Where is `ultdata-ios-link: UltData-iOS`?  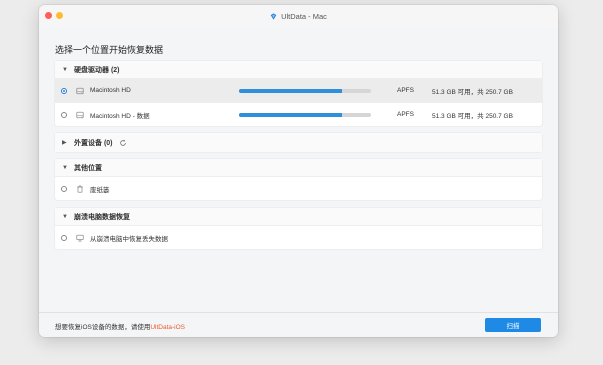 ultdata-ios-link: UltData-iOS is located at coordinates (167, 327).